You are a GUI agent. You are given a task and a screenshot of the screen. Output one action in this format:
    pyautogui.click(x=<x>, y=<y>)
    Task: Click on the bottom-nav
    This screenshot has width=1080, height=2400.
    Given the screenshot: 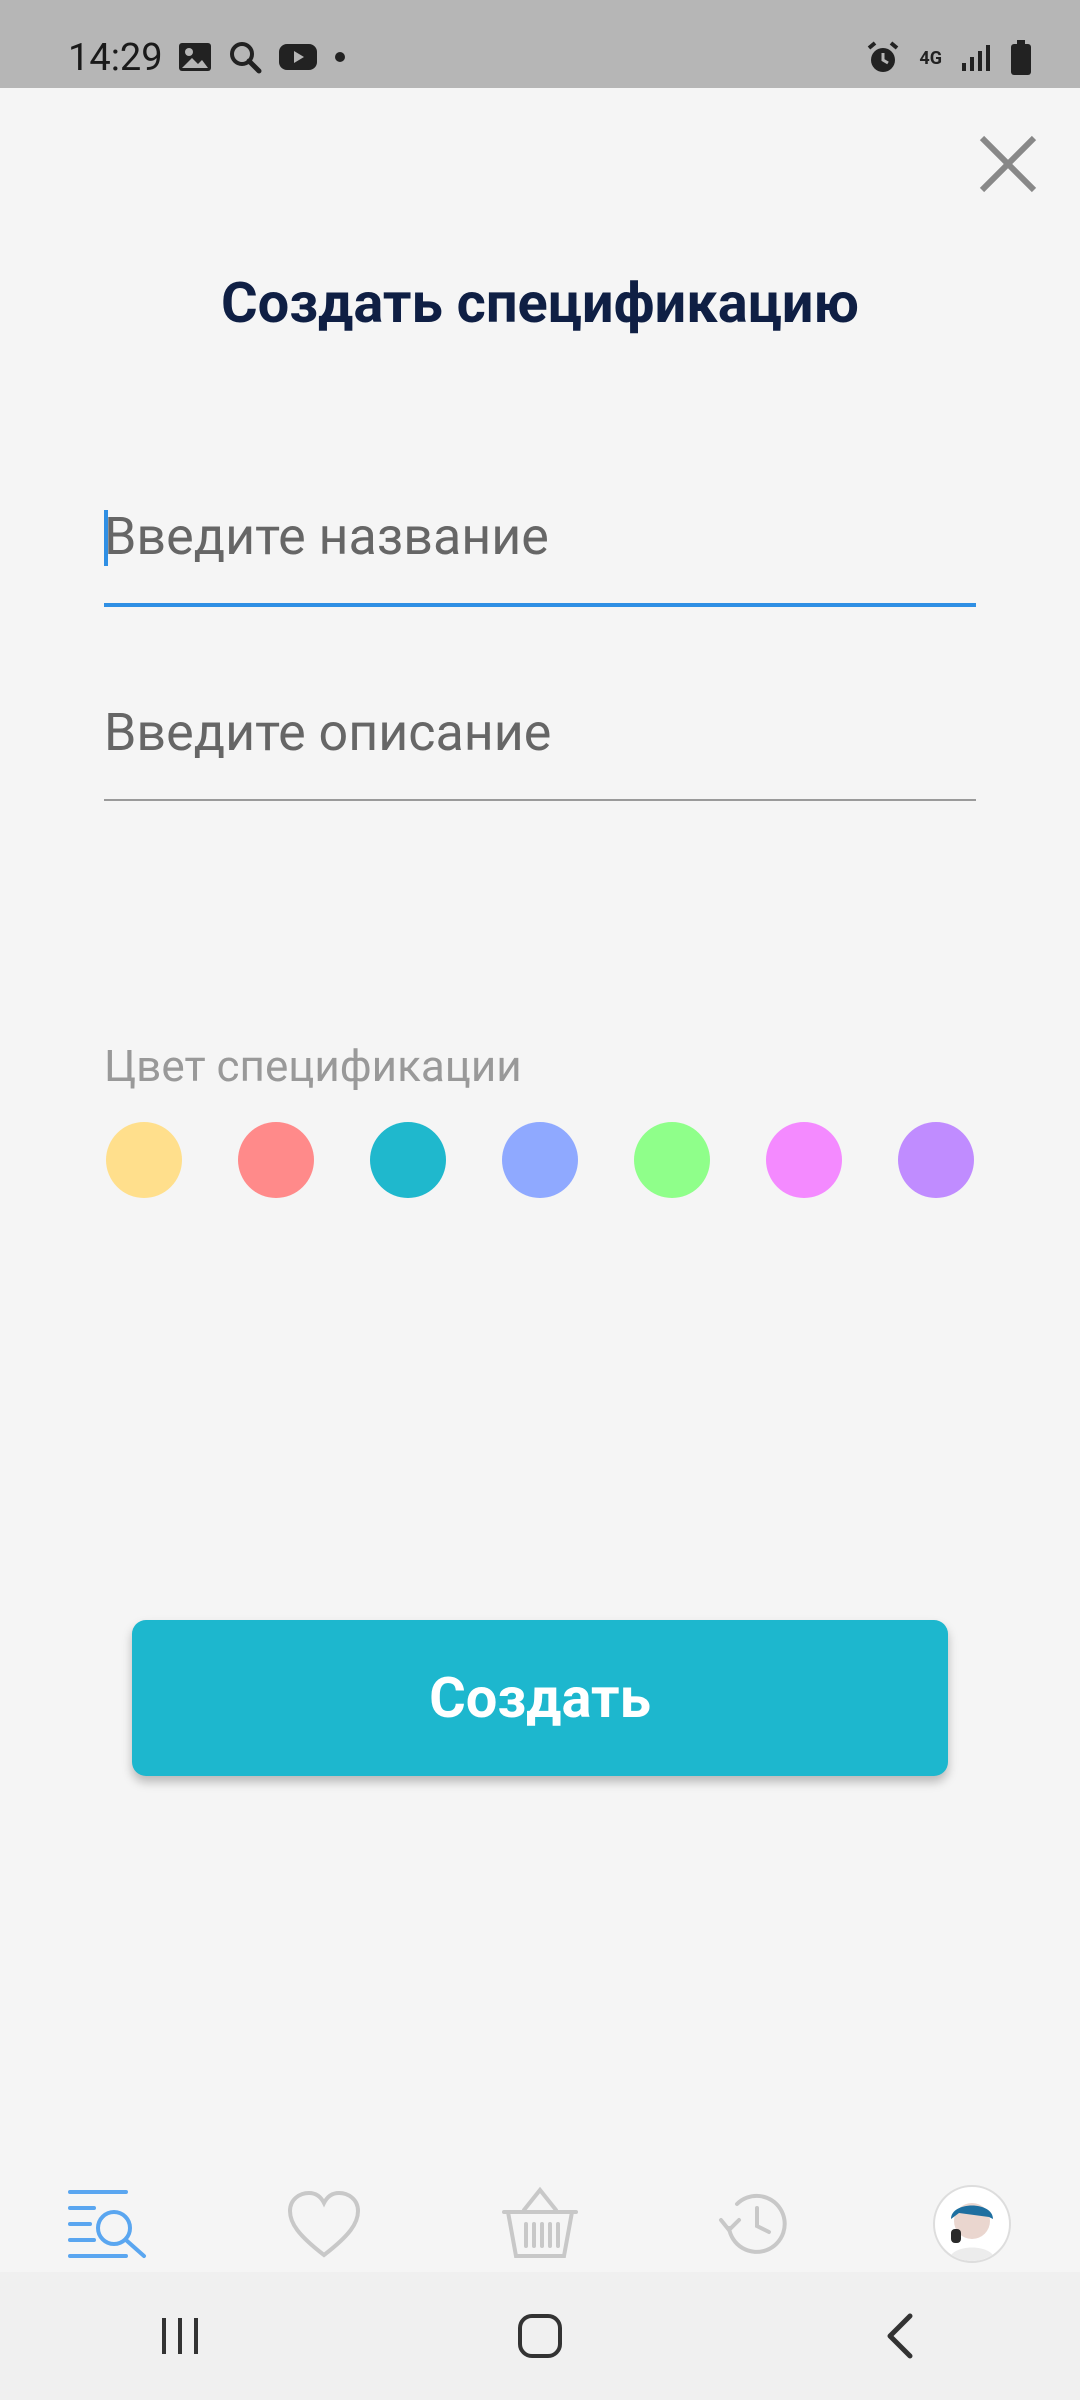 What is the action you would take?
    pyautogui.click(x=540, y=2224)
    